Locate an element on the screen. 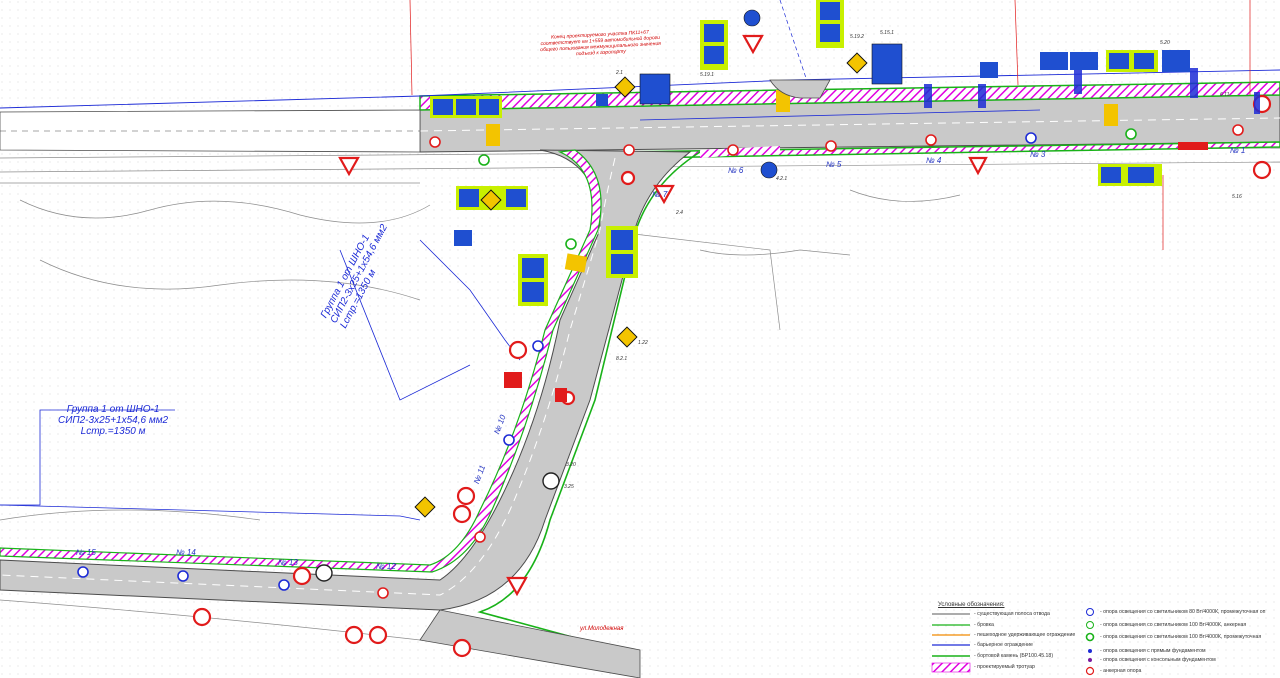 The width and height of the screenshot is (1280, 678). sign-code: 5.20 is located at coordinates (1165, 43).